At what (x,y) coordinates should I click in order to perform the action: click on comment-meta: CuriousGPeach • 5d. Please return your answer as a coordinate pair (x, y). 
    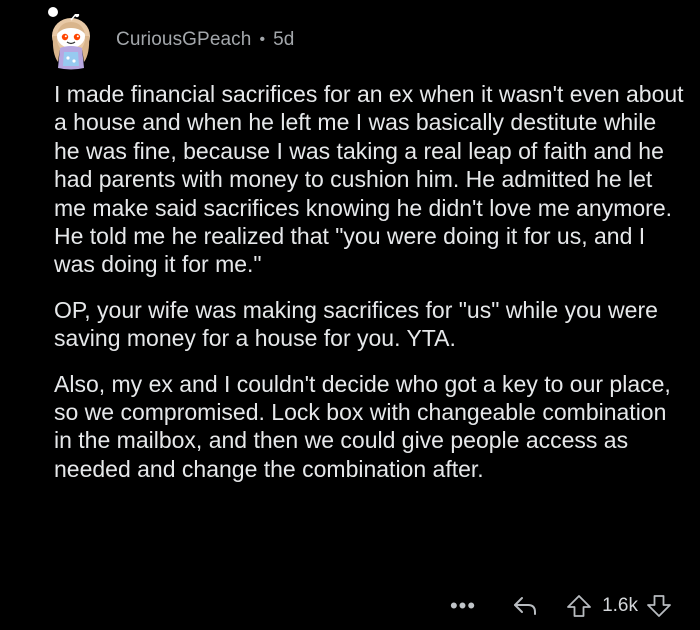
    Looking at the image, I should click on (205, 40).